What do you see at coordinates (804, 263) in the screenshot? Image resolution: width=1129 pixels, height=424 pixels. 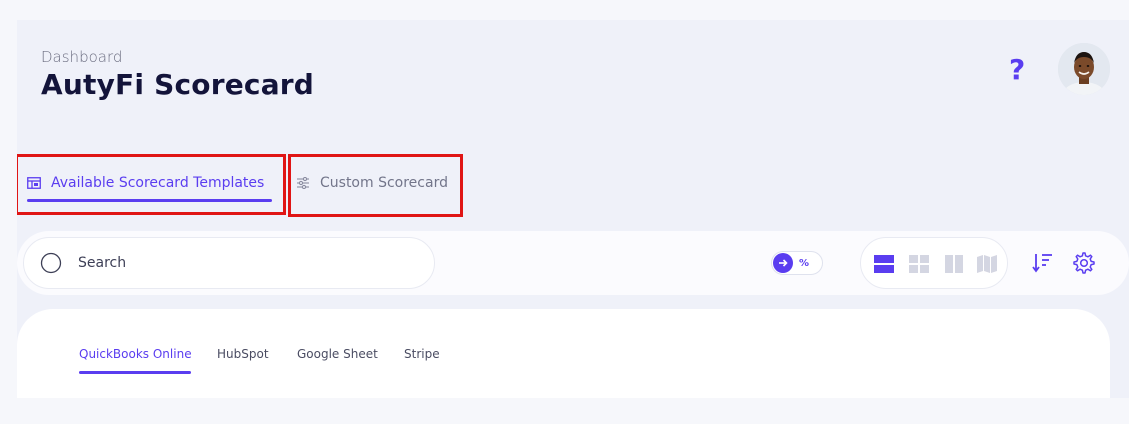 I see `percent-label: %` at bounding box center [804, 263].